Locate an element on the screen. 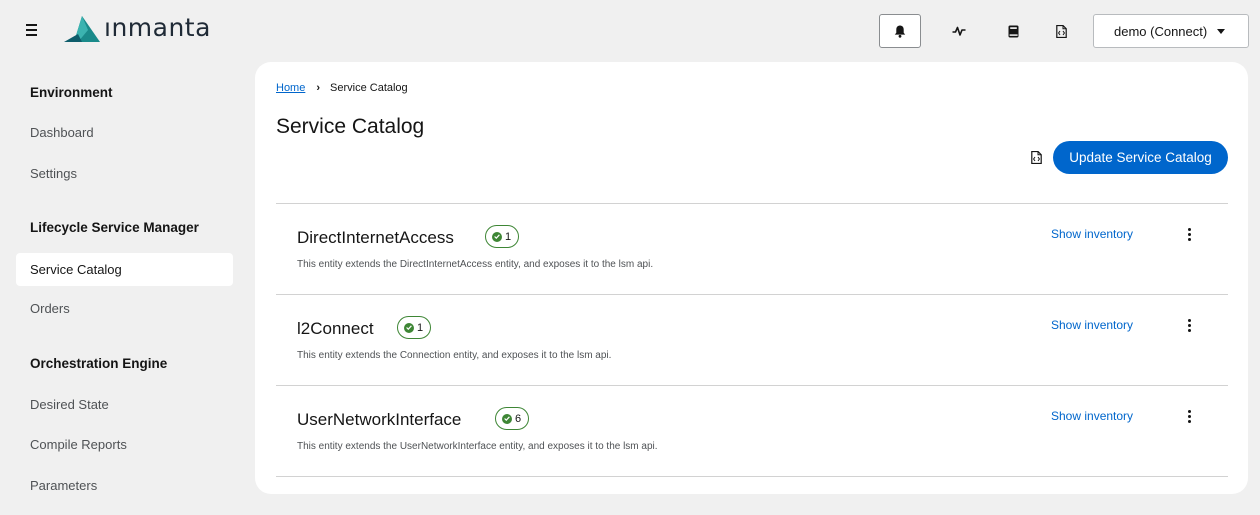  logo-text: ınmanta is located at coordinates (157, 27).